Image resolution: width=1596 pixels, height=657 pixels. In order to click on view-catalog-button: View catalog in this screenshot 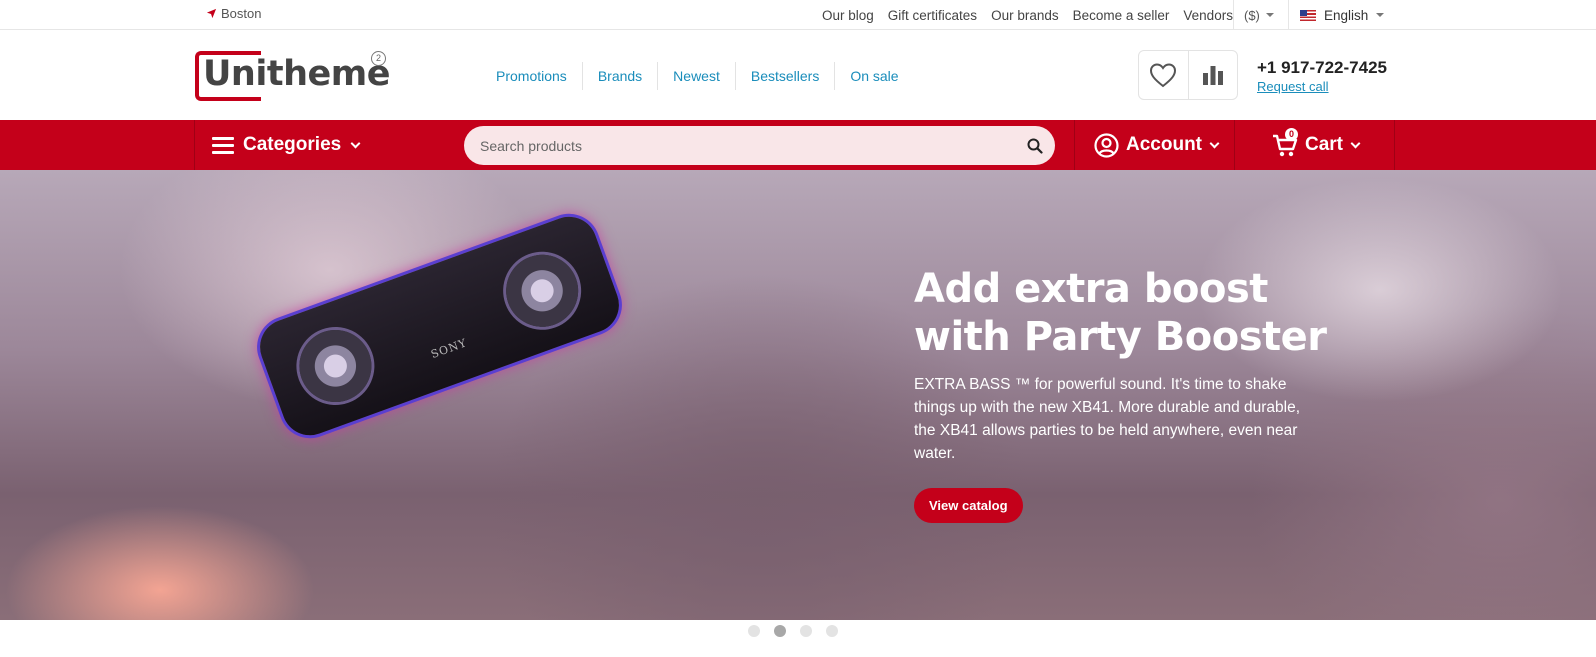, I will do `click(968, 505)`.